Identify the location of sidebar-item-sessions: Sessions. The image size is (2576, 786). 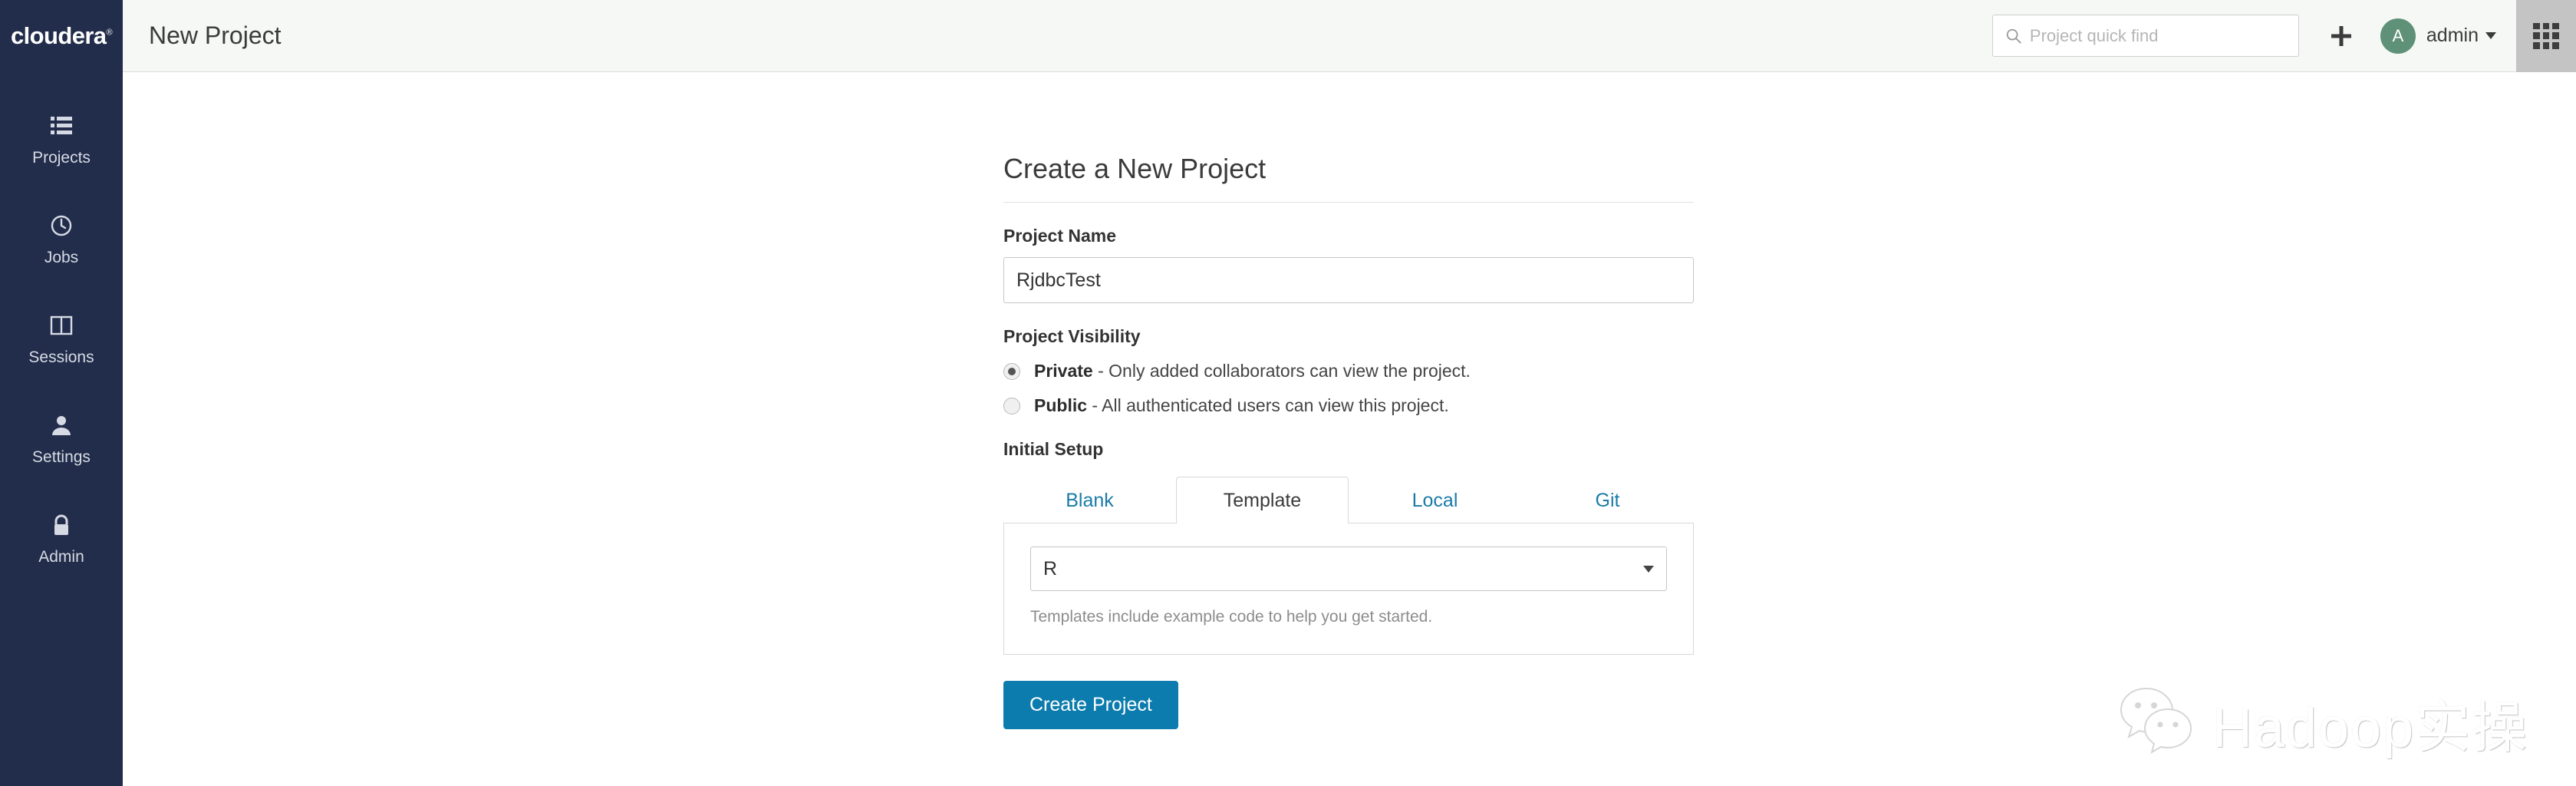
(61, 340).